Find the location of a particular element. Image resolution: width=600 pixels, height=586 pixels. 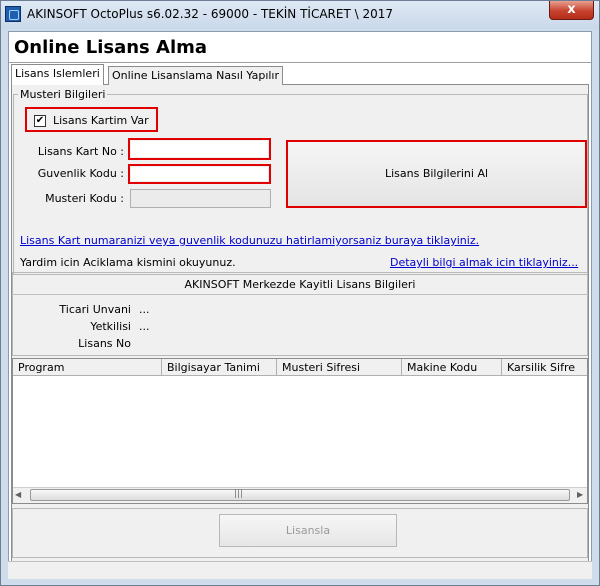

tab-lisans-islemleri: Lisans Islemleri is located at coordinates (57, 74).